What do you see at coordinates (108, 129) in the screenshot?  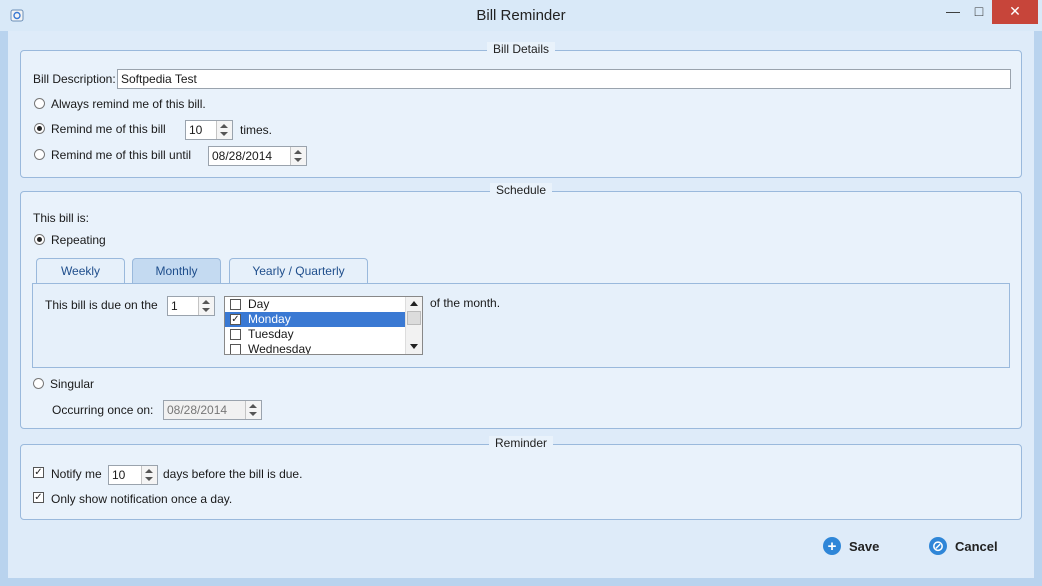 I see `remind-times-label: Remind me of this bill` at bounding box center [108, 129].